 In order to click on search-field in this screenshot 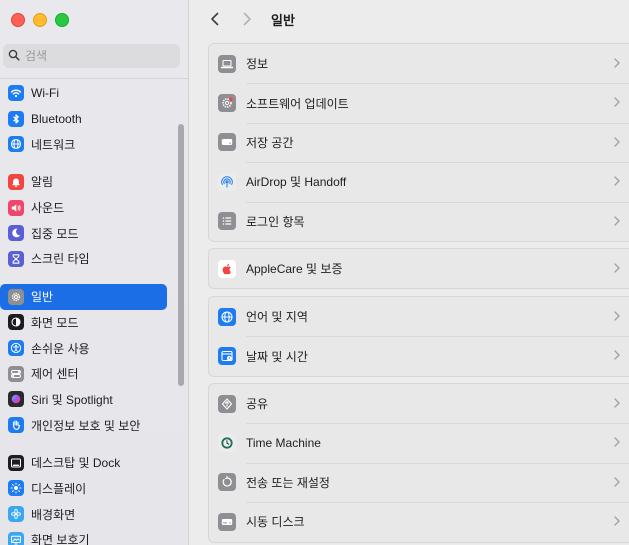, I will do `click(91, 56)`.